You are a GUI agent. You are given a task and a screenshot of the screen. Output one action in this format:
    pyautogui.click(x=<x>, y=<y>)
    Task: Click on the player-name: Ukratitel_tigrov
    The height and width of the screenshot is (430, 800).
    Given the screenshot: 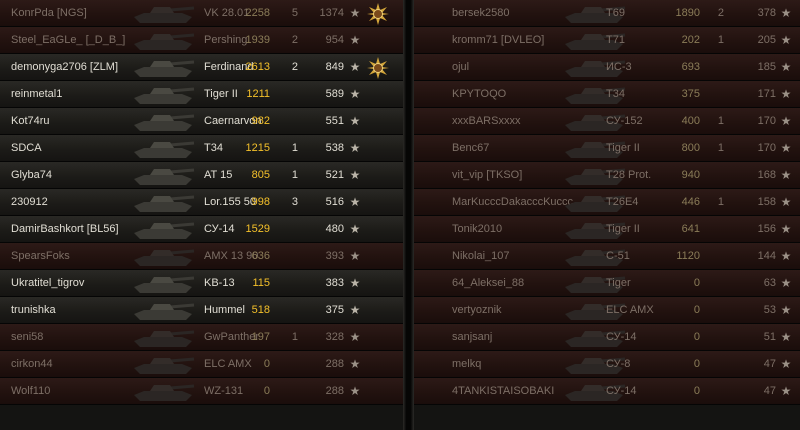 What is the action you would take?
    pyautogui.click(x=75, y=283)
    